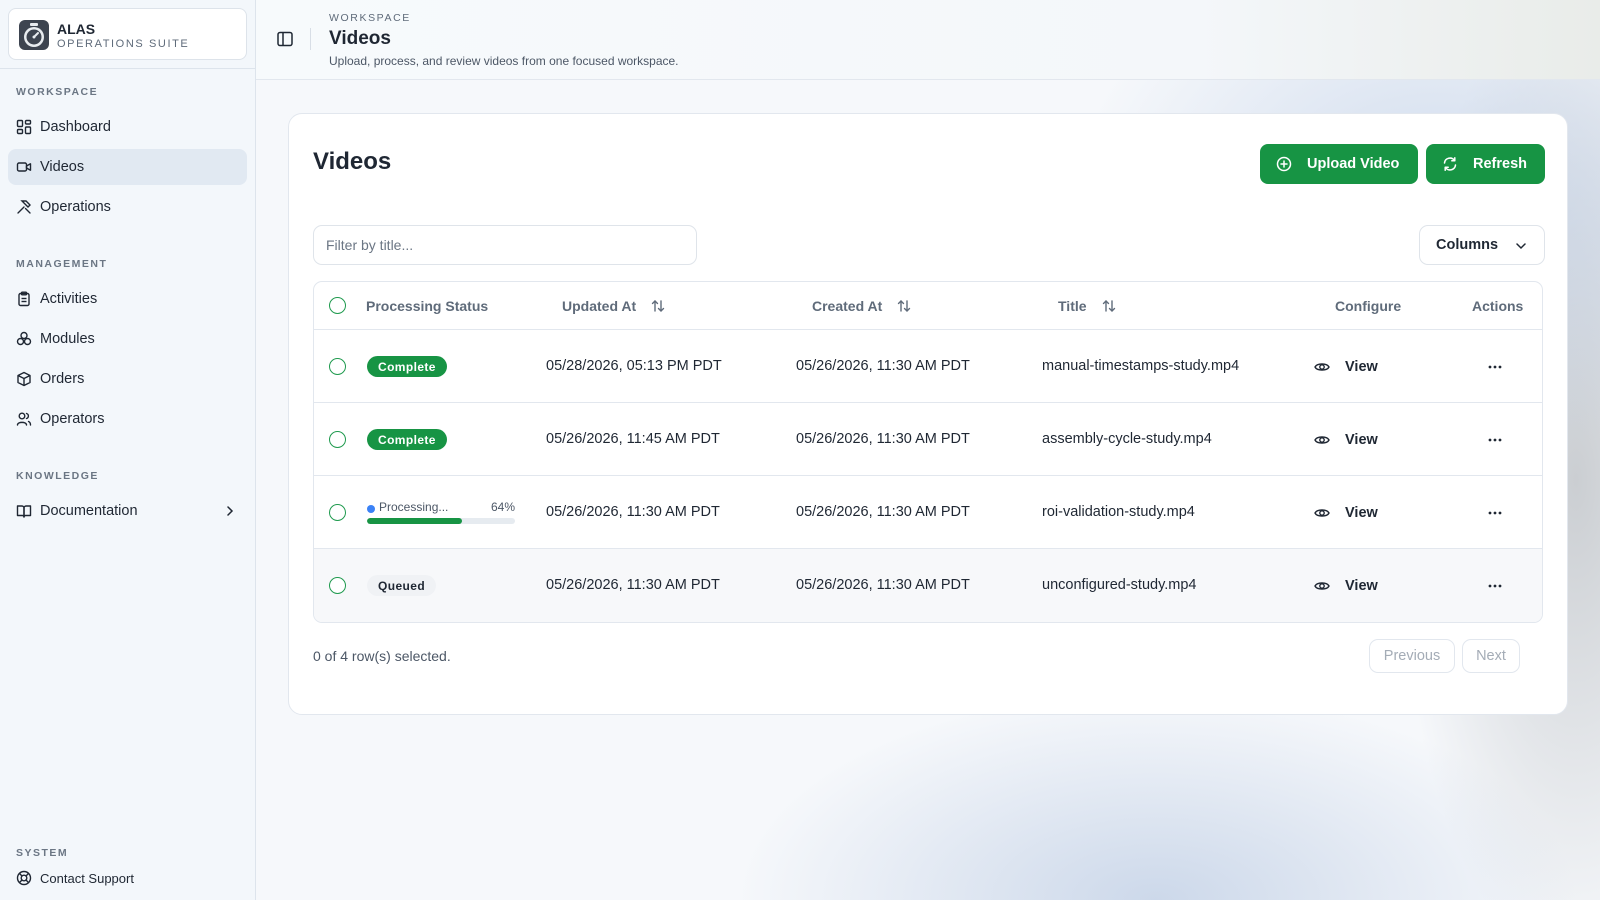 This screenshot has height=900, width=1600. I want to click on sidebar-item-documentation: Documentation, so click(127, 511).